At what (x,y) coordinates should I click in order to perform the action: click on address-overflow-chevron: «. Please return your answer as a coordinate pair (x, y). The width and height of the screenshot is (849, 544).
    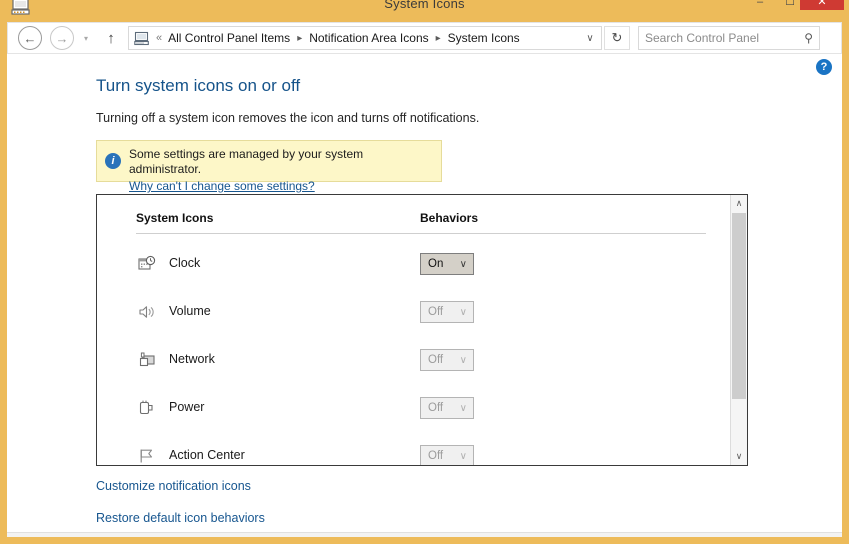
    Looking at the image, I should click on (160, 38).